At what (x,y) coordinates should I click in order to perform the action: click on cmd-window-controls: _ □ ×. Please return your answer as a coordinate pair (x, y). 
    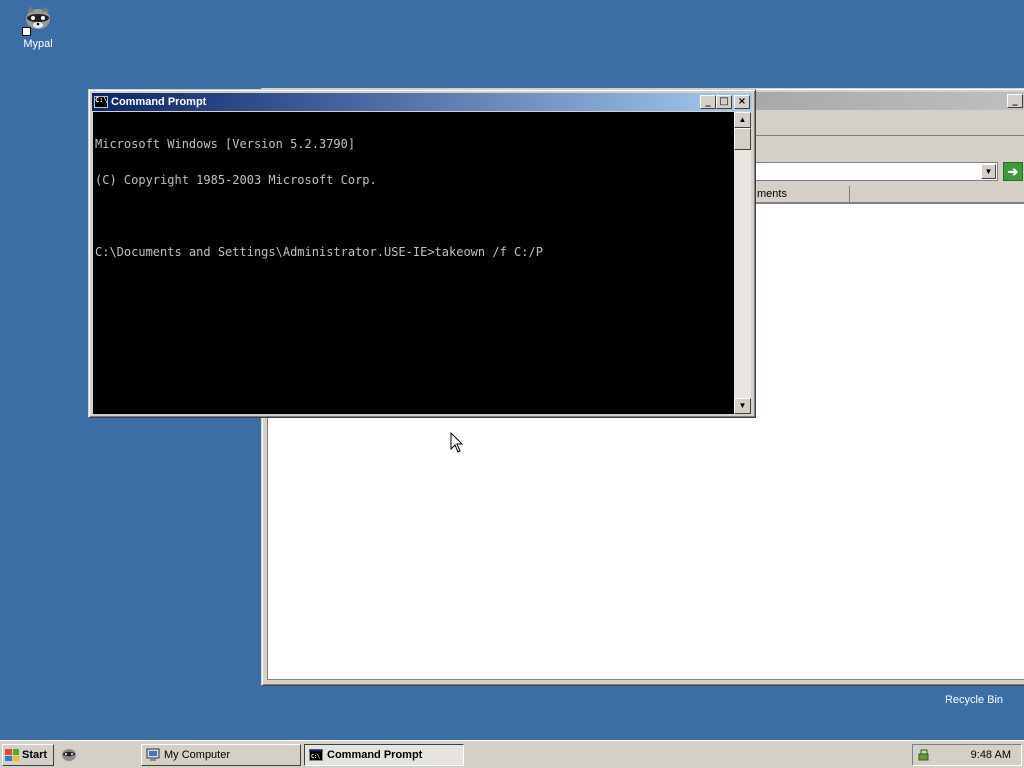
    Looking at the image, I should click on (725, 102).